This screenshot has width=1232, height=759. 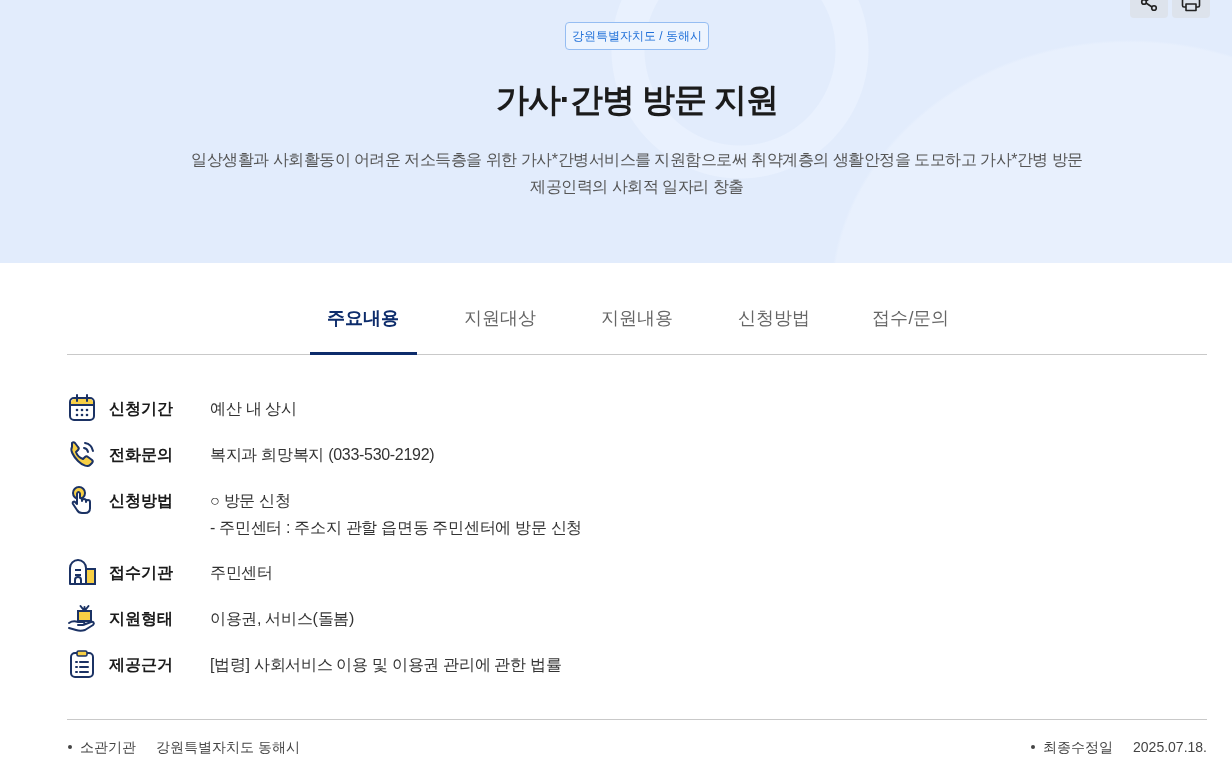 What do you see at coordinates (911, 330) in the screenshot?
I see `tab: 접수/문의` at bounding box center [911, 330].